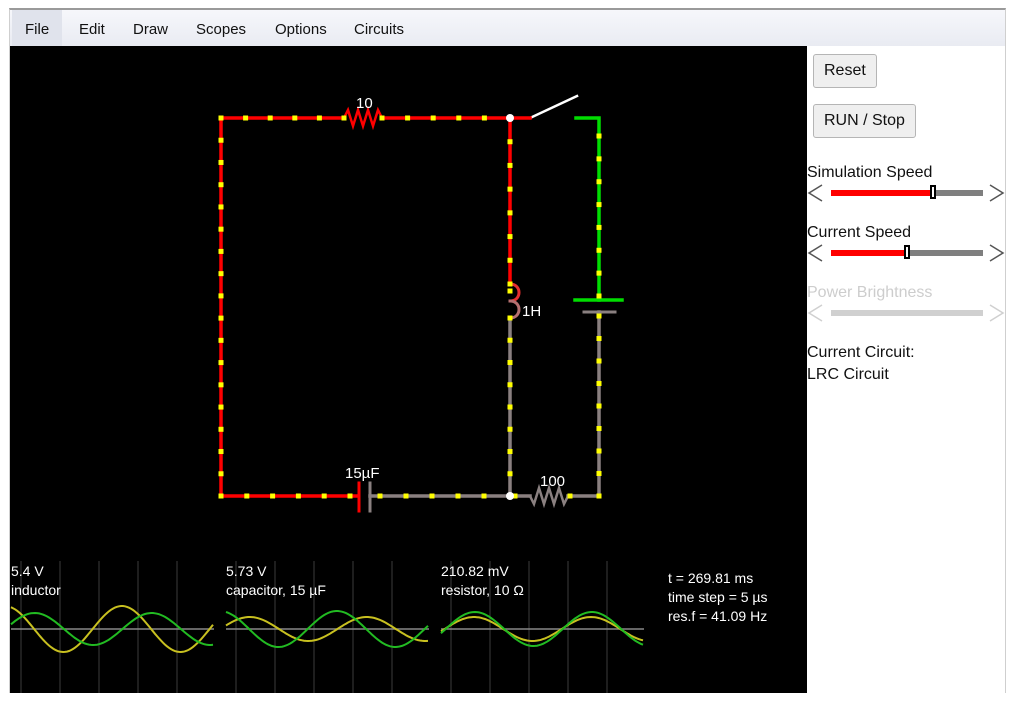 The image size is (1024, 702). Describe the element at coordinates (510, 496) in the screenshot. I see `junction-bottom` at that location.